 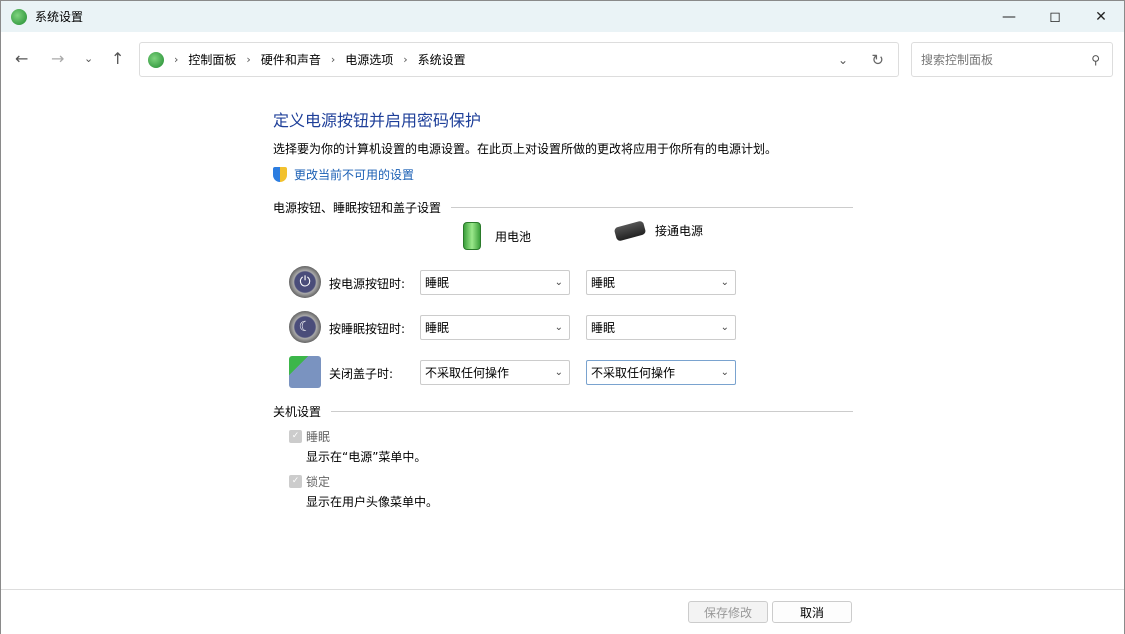 I want to click on search-input: 搜索控制面板 ⚲, so click(x=1012, y=59).